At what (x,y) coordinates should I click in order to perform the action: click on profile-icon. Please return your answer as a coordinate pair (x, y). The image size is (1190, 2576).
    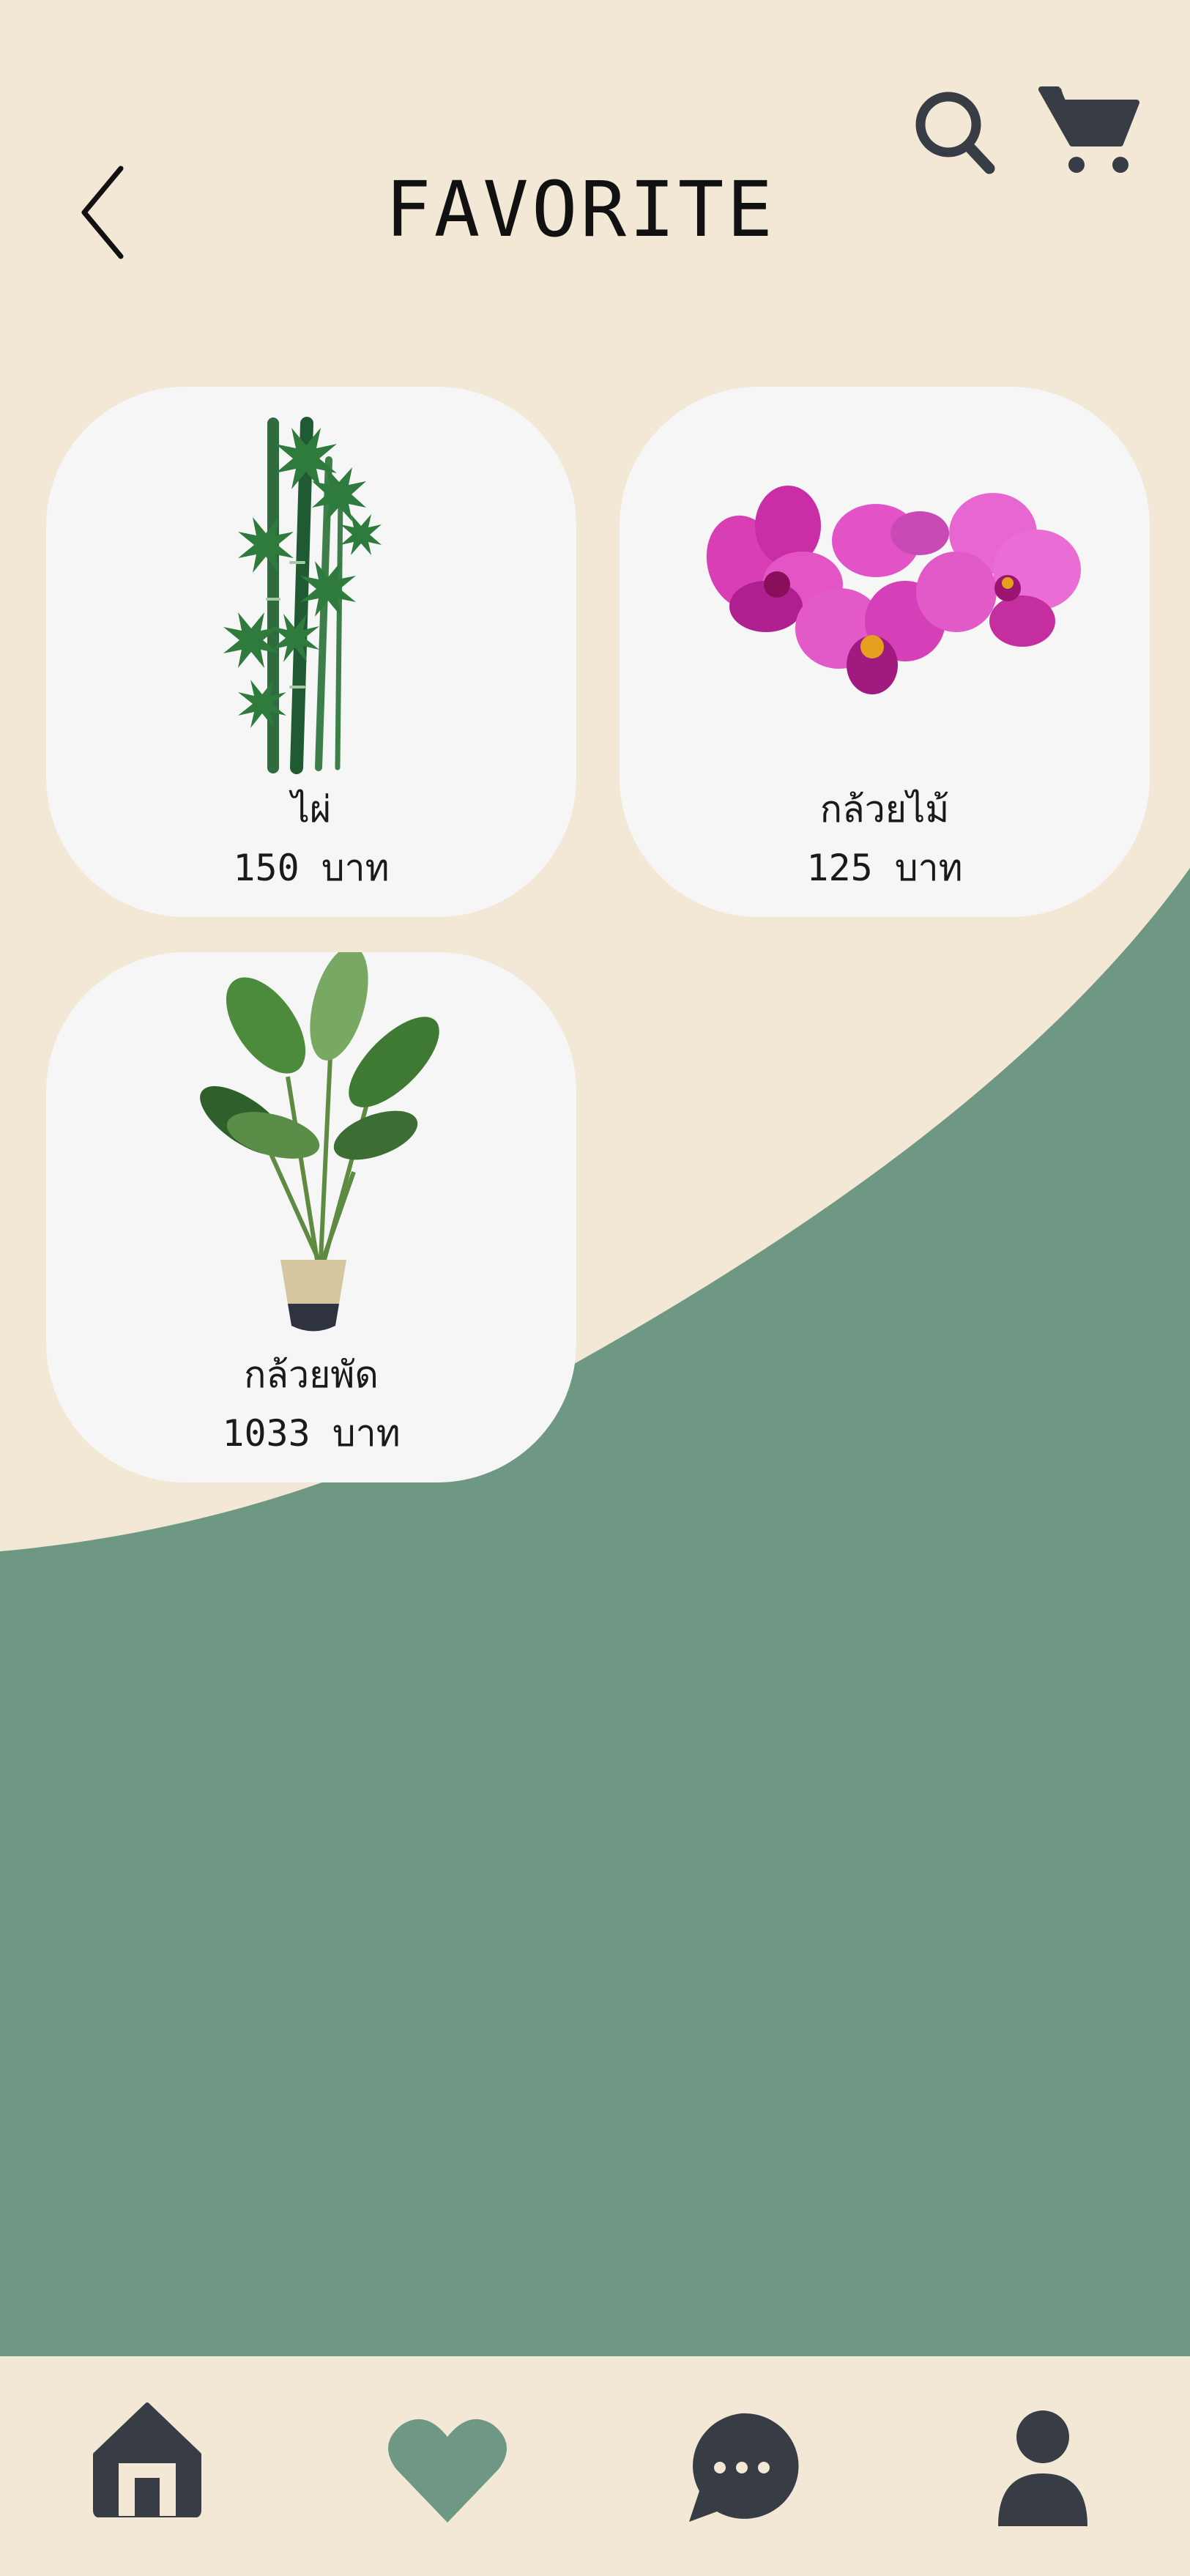
    Looking at the image, I should click on (1042, 2468).